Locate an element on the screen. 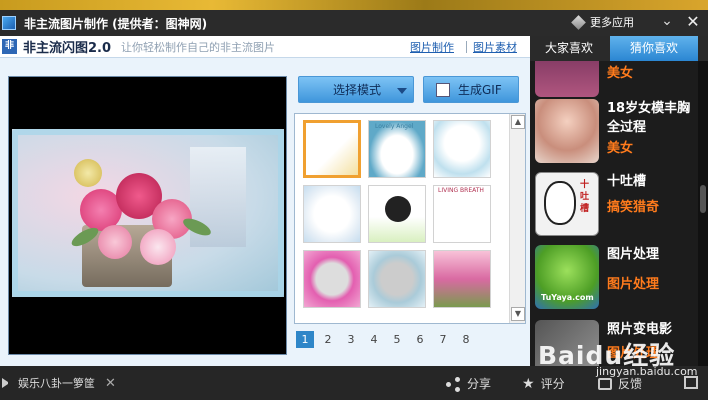 The image size is (708, 400). page-7: 7 is located at coordinates (443, 339).